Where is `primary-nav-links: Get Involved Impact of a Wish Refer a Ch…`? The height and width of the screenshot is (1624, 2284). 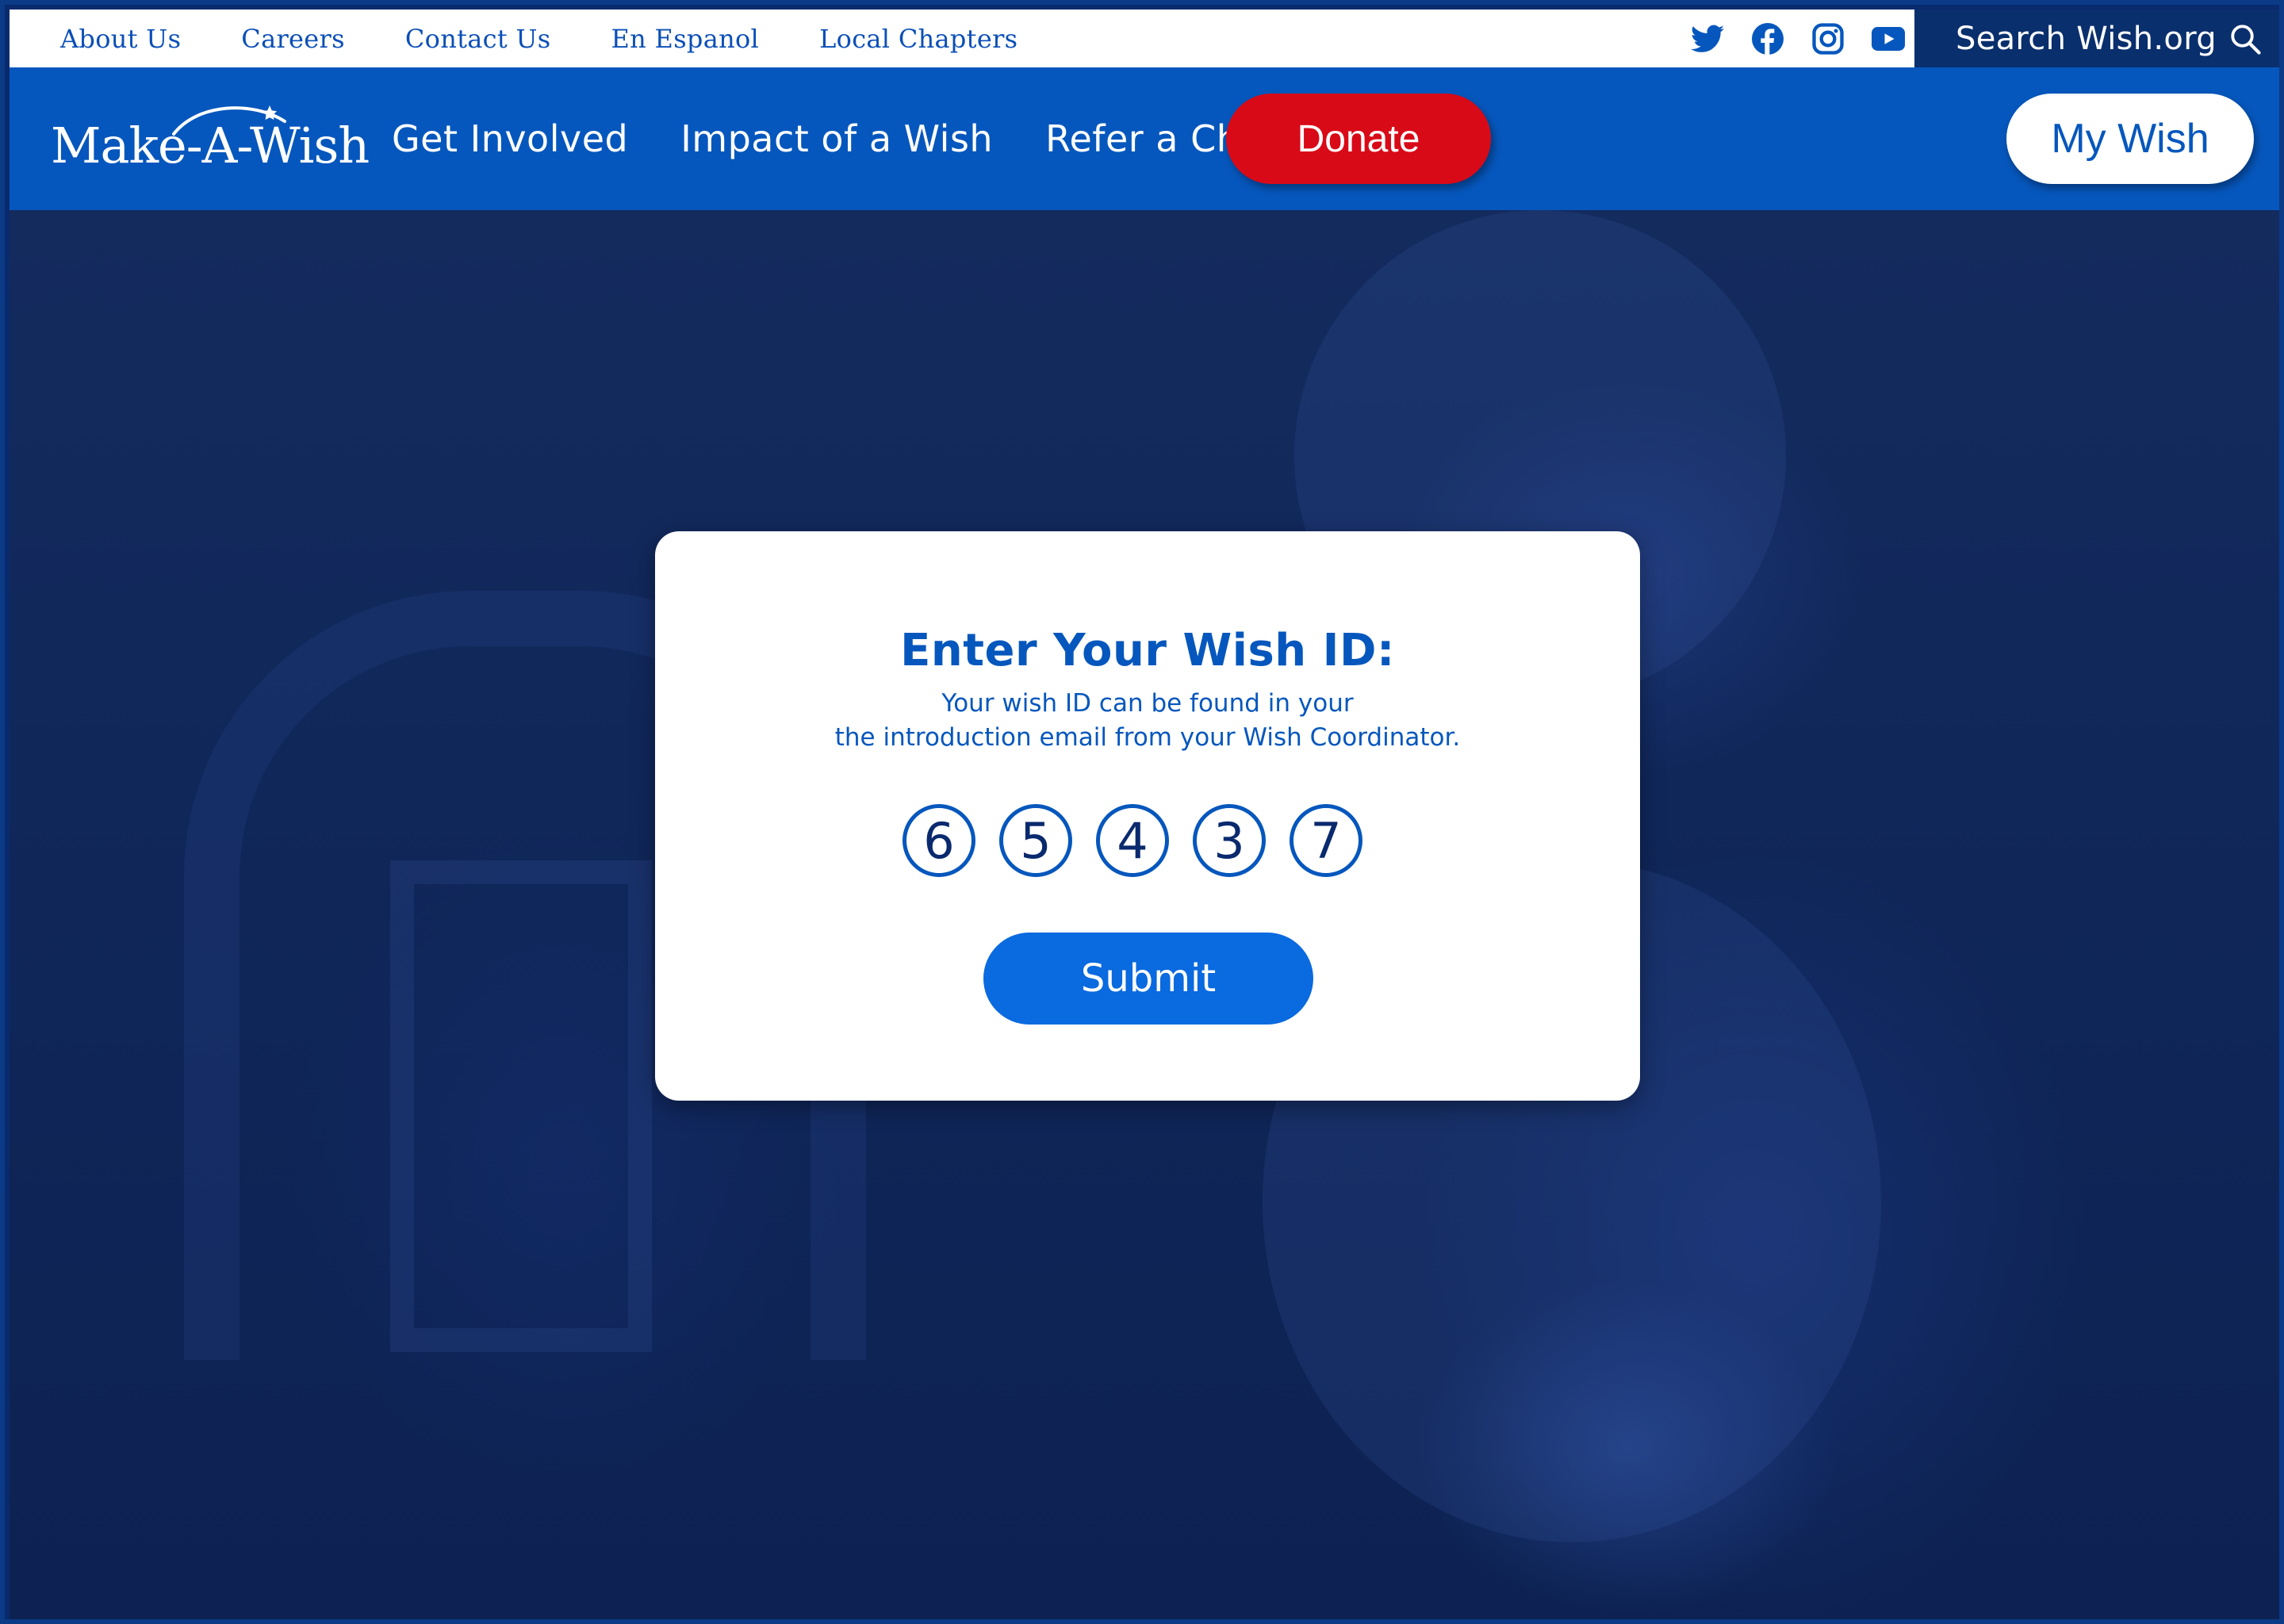
primary-nav-links: Get Involved Impact of a Wish Refer a Ch… is located at coordinates (864, 138).